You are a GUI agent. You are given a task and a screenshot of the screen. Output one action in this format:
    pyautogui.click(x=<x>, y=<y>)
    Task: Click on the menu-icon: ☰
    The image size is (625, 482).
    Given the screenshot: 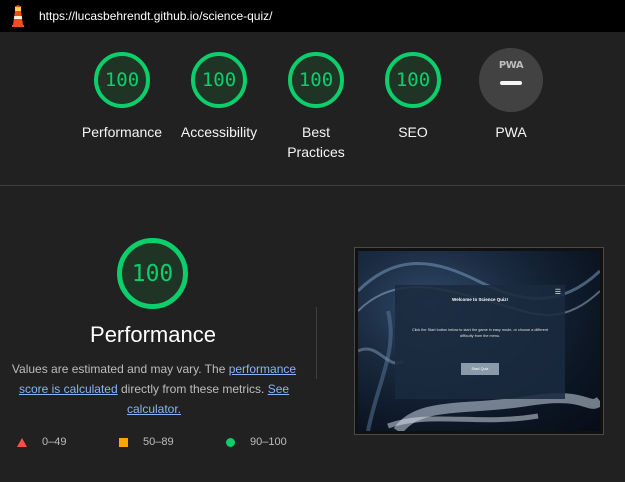 What is the action you would take?
    pyautogui.click(x=557, y=292)
    